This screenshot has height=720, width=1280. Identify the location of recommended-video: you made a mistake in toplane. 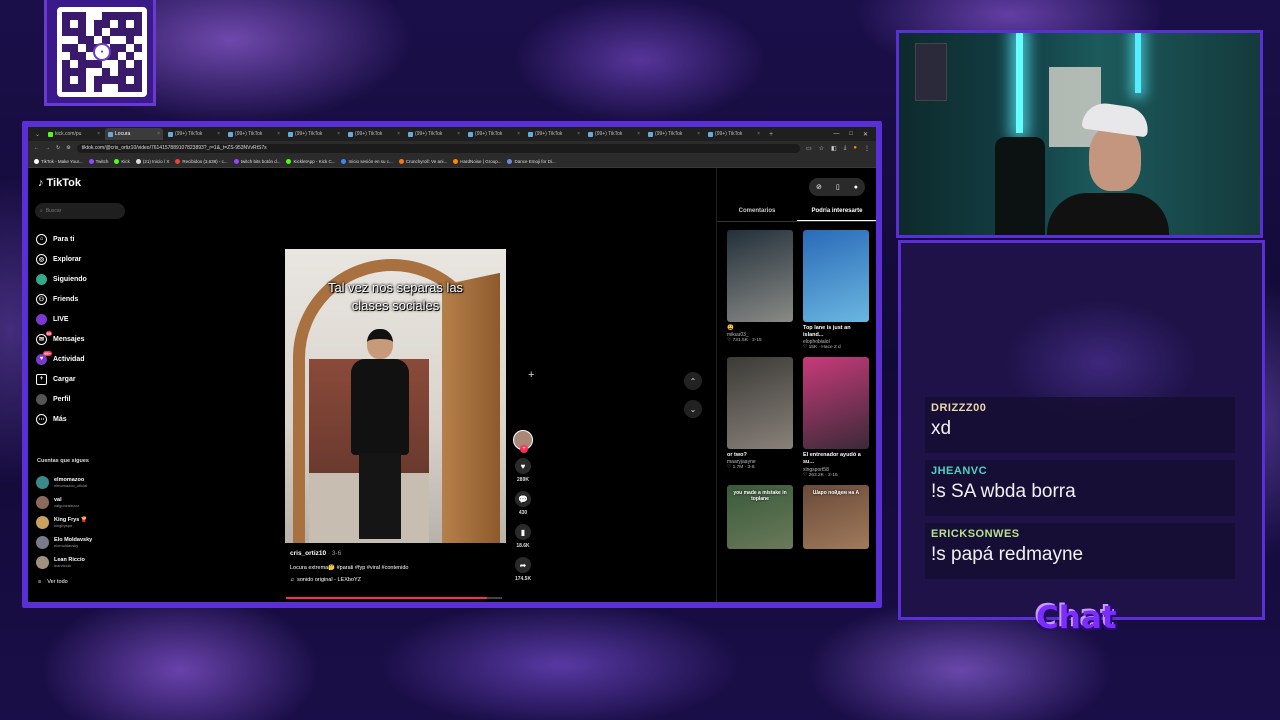
(760, 524).